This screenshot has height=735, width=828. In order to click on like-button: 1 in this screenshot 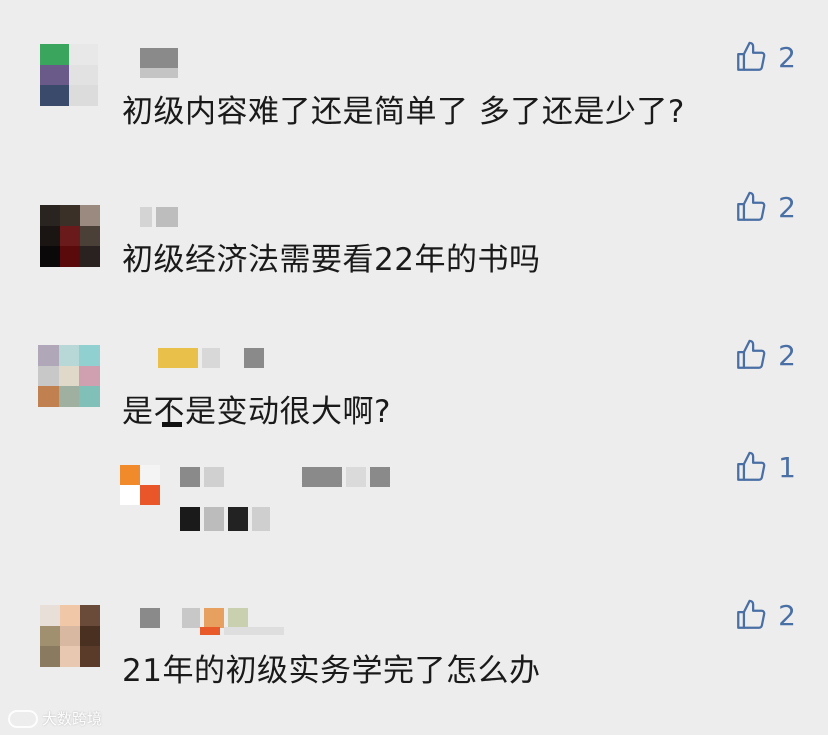, I will do `click(765, 467)`.